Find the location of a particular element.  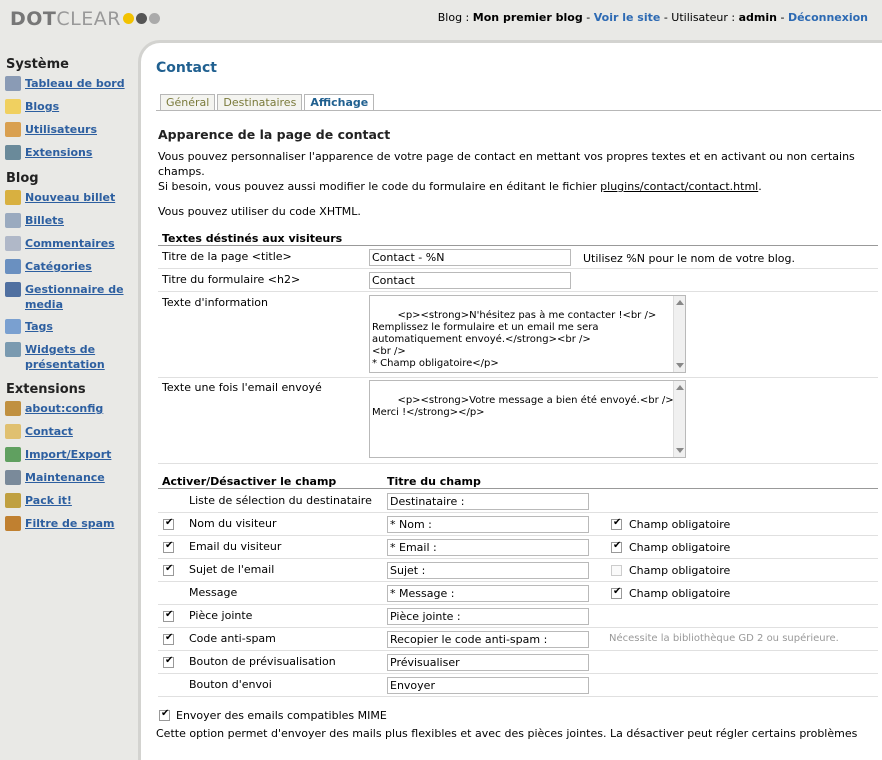

logo-dot-dark is located at coordinates (141, 18).